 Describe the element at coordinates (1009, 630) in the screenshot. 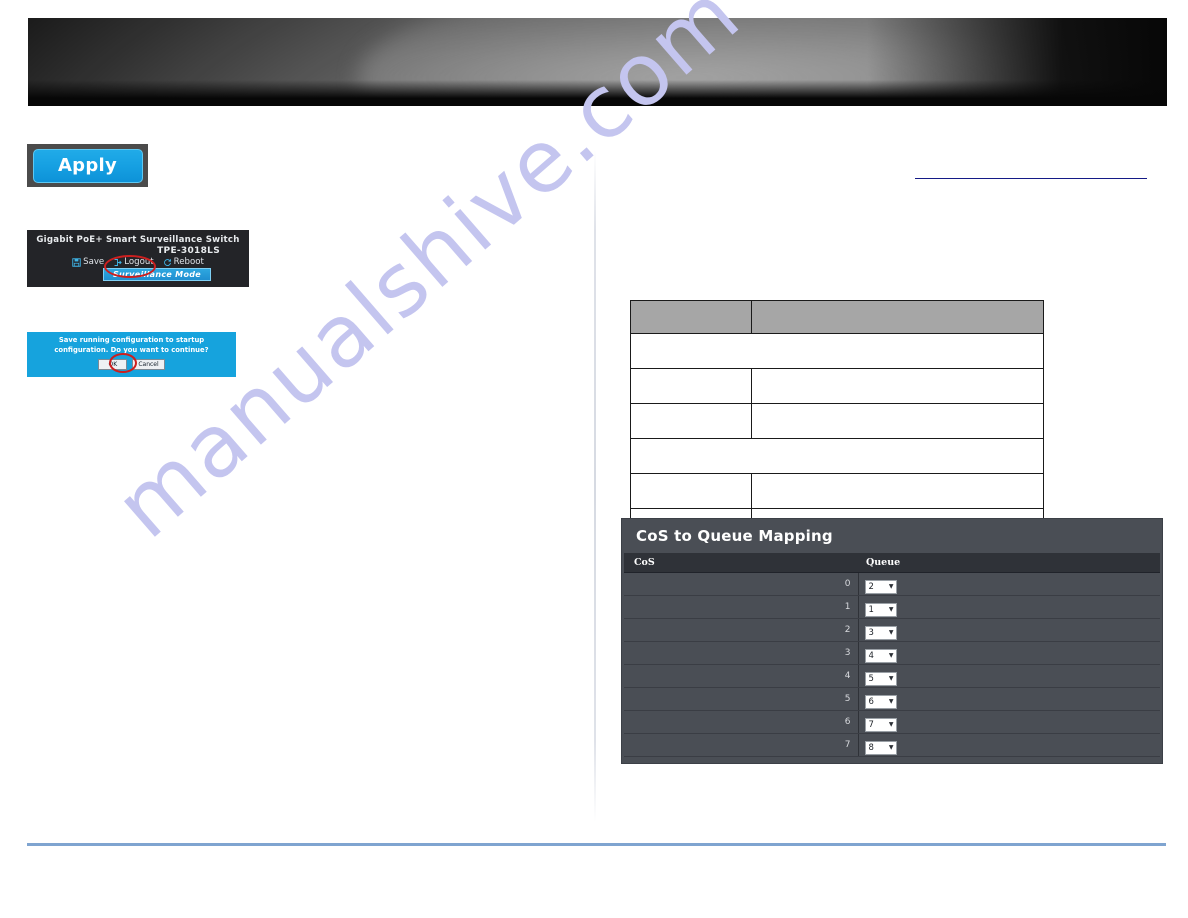

I see `queue-cell: 3 ▼` at that location.